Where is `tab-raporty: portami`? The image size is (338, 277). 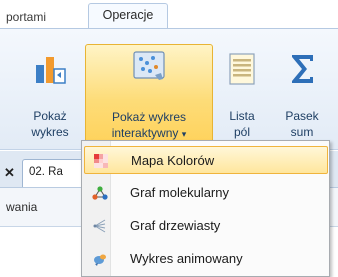
tab-raporty: portami is located at coordinates (41, 18).